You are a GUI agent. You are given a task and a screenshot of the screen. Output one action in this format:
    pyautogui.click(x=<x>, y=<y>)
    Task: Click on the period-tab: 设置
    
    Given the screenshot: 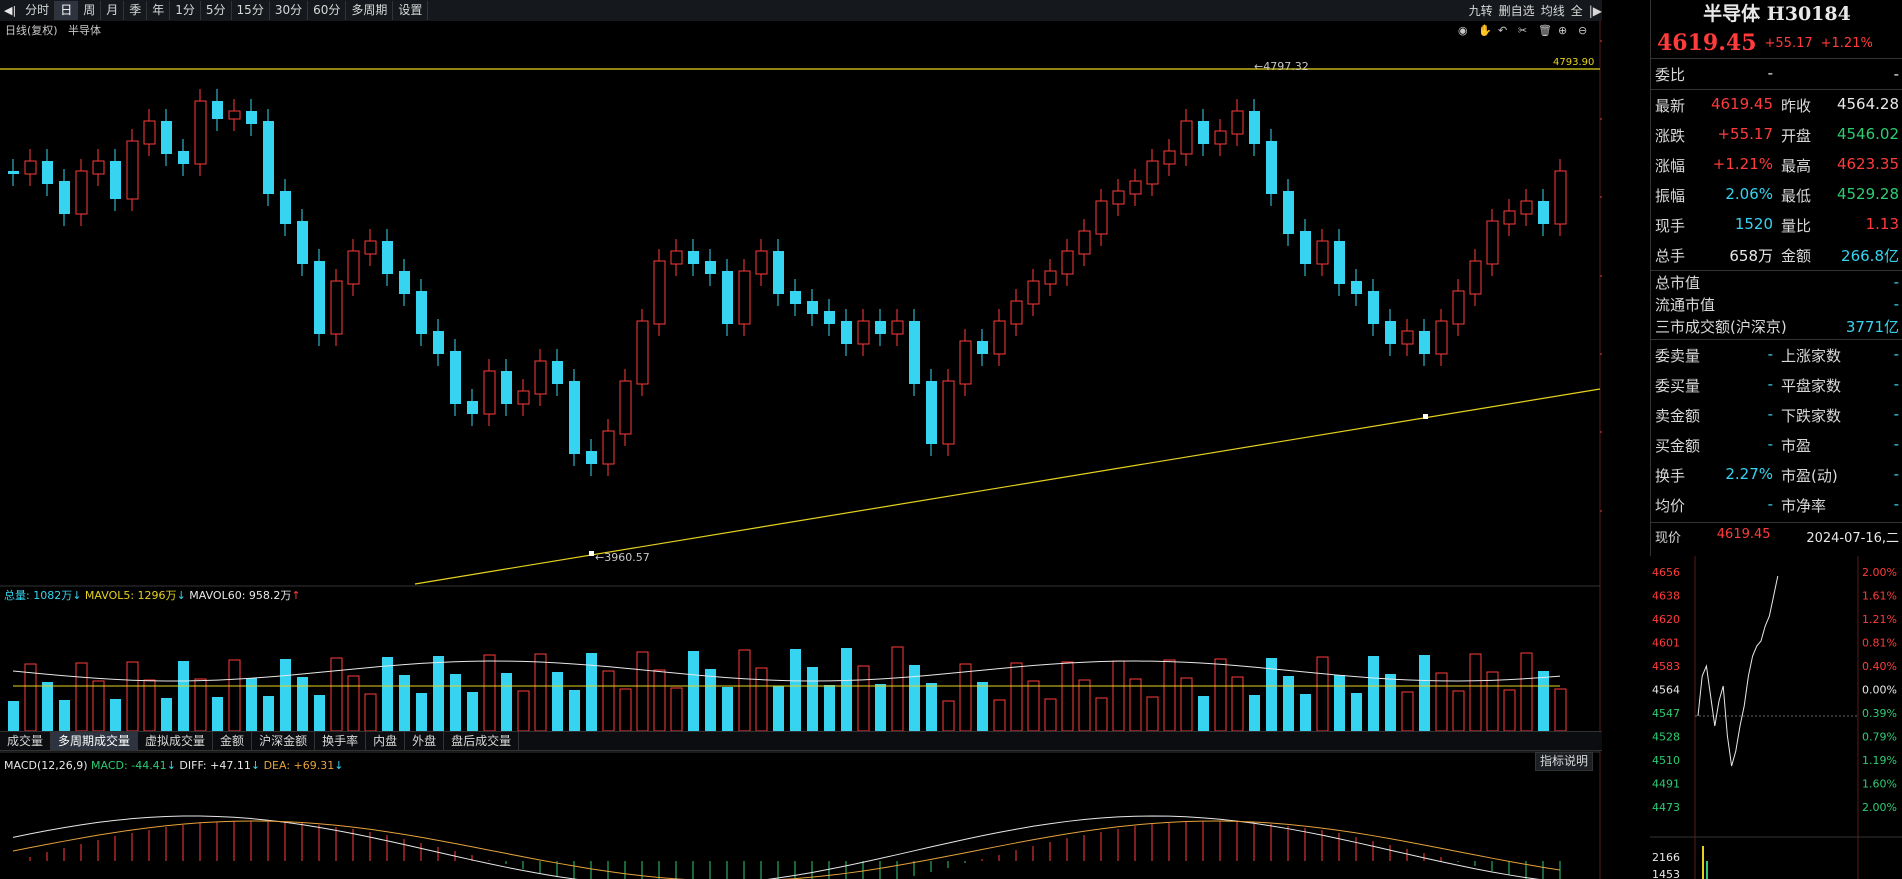 What is the action you would take?
    pyautogui.click(x=411, y=10)
    